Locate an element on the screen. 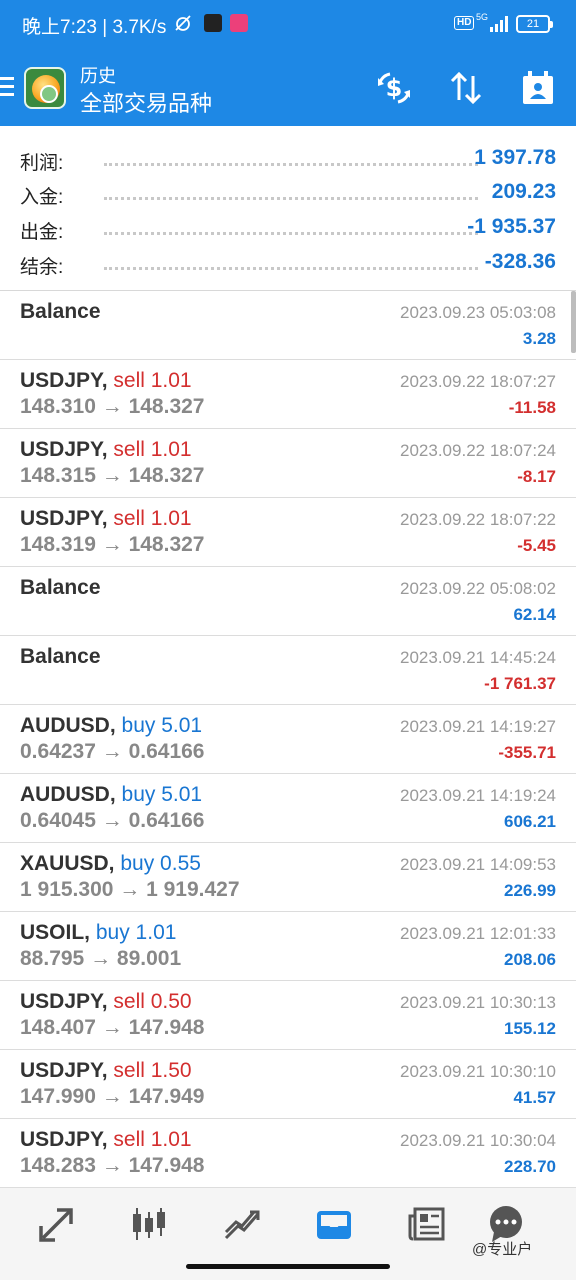  deal-side-volume: buy 1.01 is located at coordinates (136, 932).